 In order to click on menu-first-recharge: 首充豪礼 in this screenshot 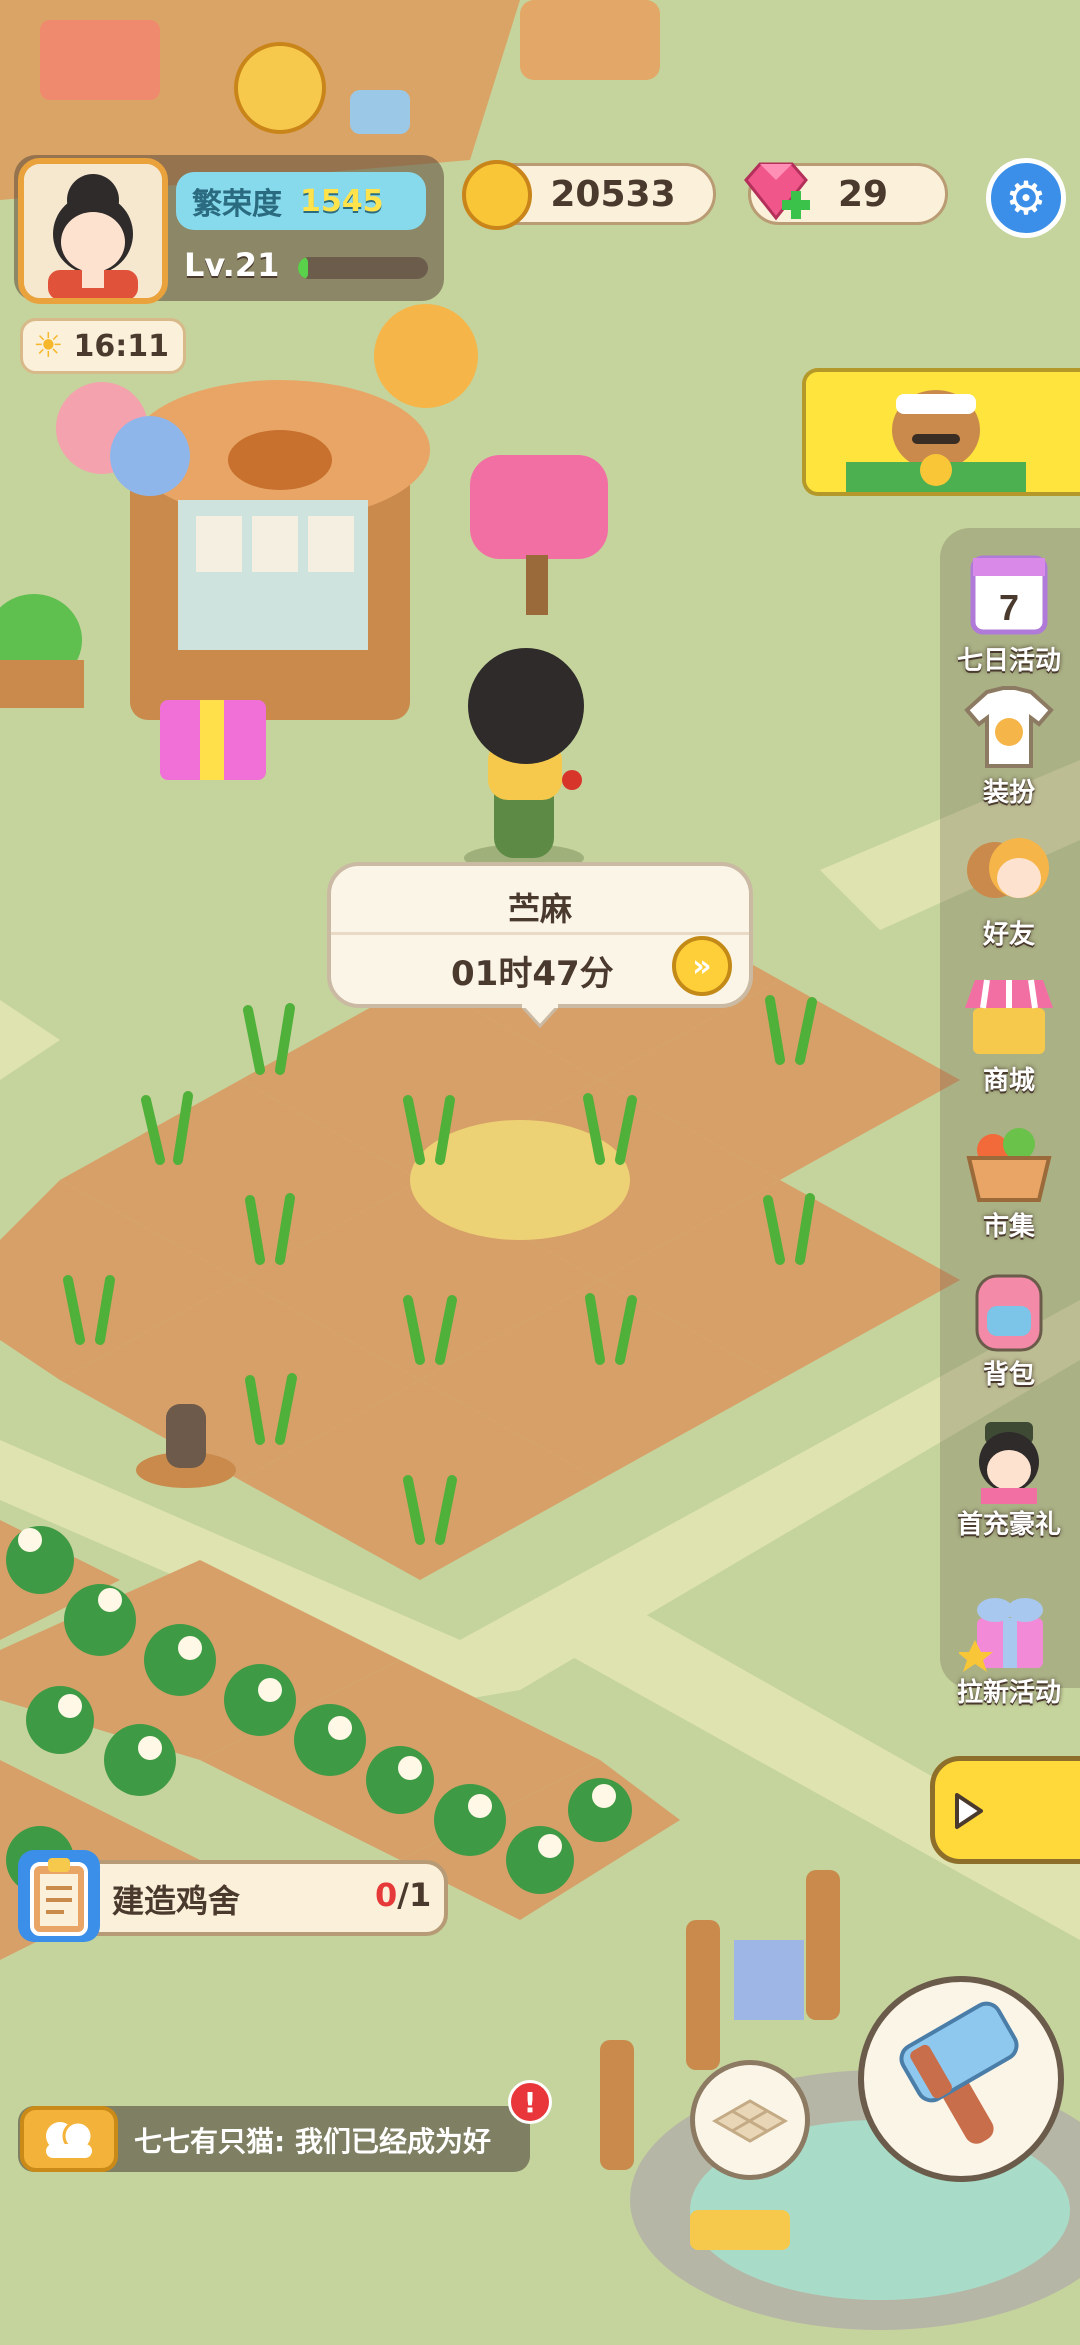, I will do `click(1009, 1482)`.